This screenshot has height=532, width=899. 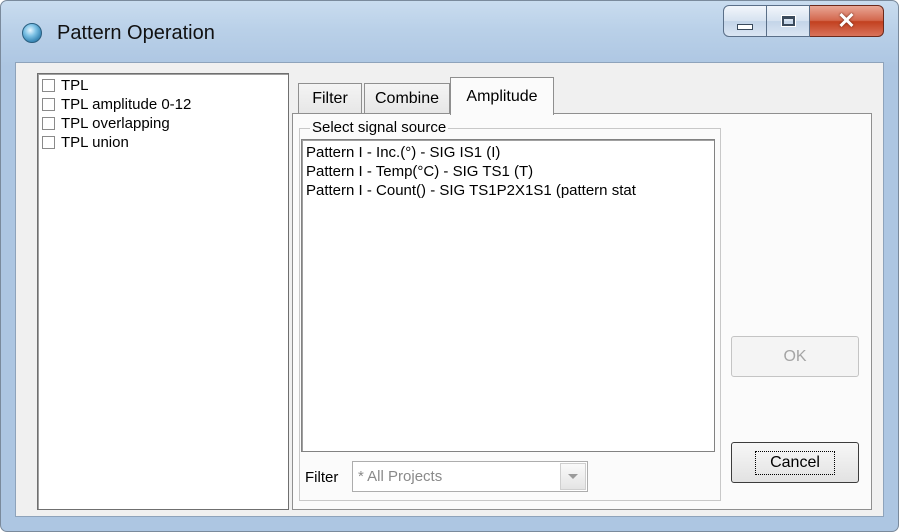 I want to click on operation-item-tpl: TPL, so click(x=65, y=85).